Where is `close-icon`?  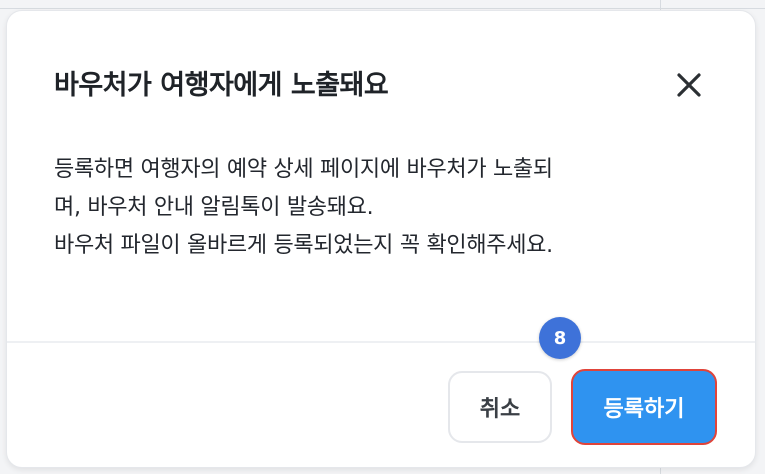
close-icon is located at coordinates (689, 85).